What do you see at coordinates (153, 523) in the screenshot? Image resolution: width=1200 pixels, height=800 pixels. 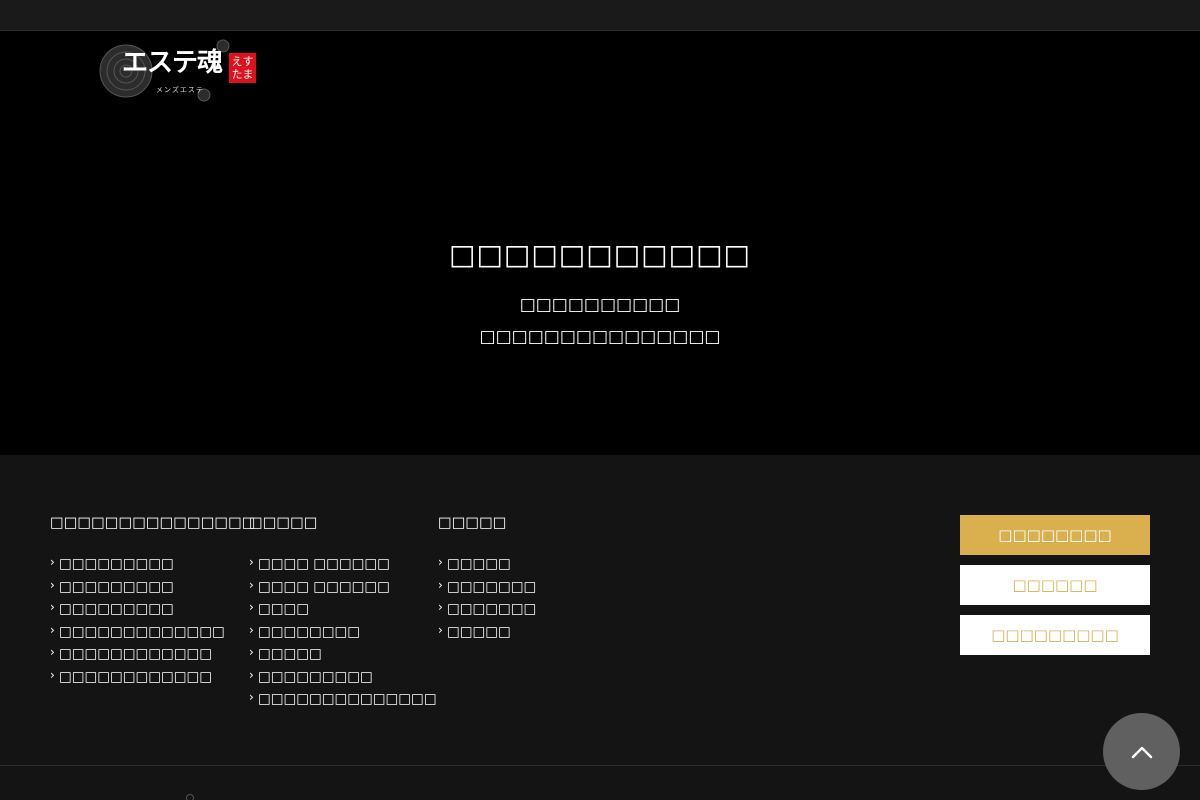 I see `footer-column-heading: □□□□□□□□□□□□□□□` at bounding box center [153, 523].